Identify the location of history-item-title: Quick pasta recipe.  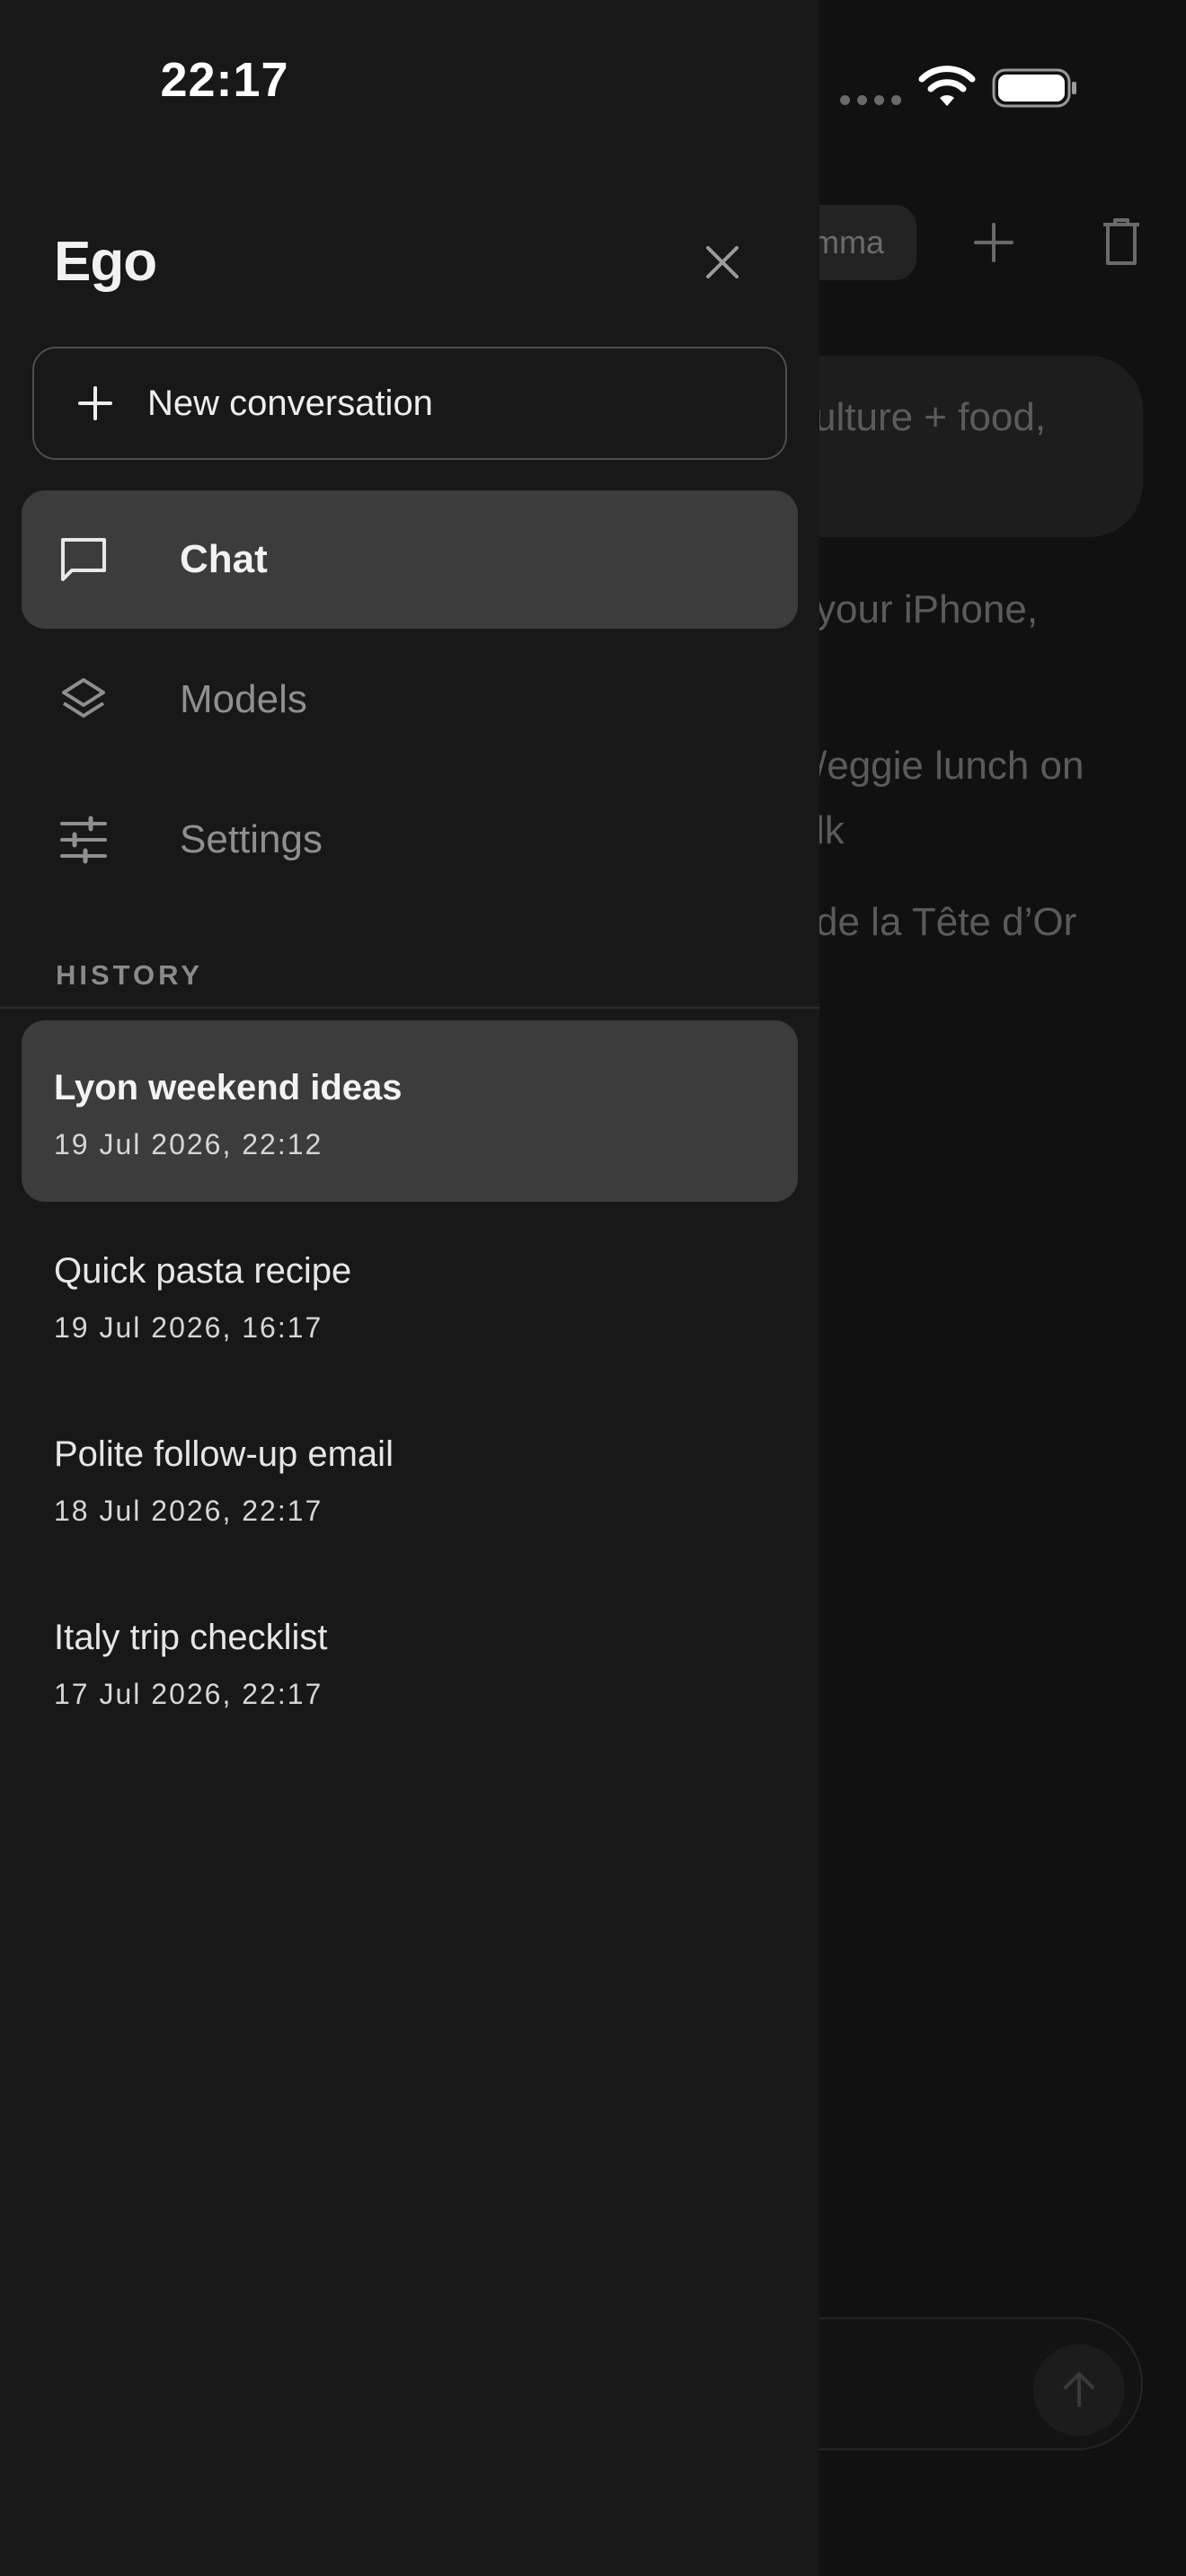
(203, 1271).